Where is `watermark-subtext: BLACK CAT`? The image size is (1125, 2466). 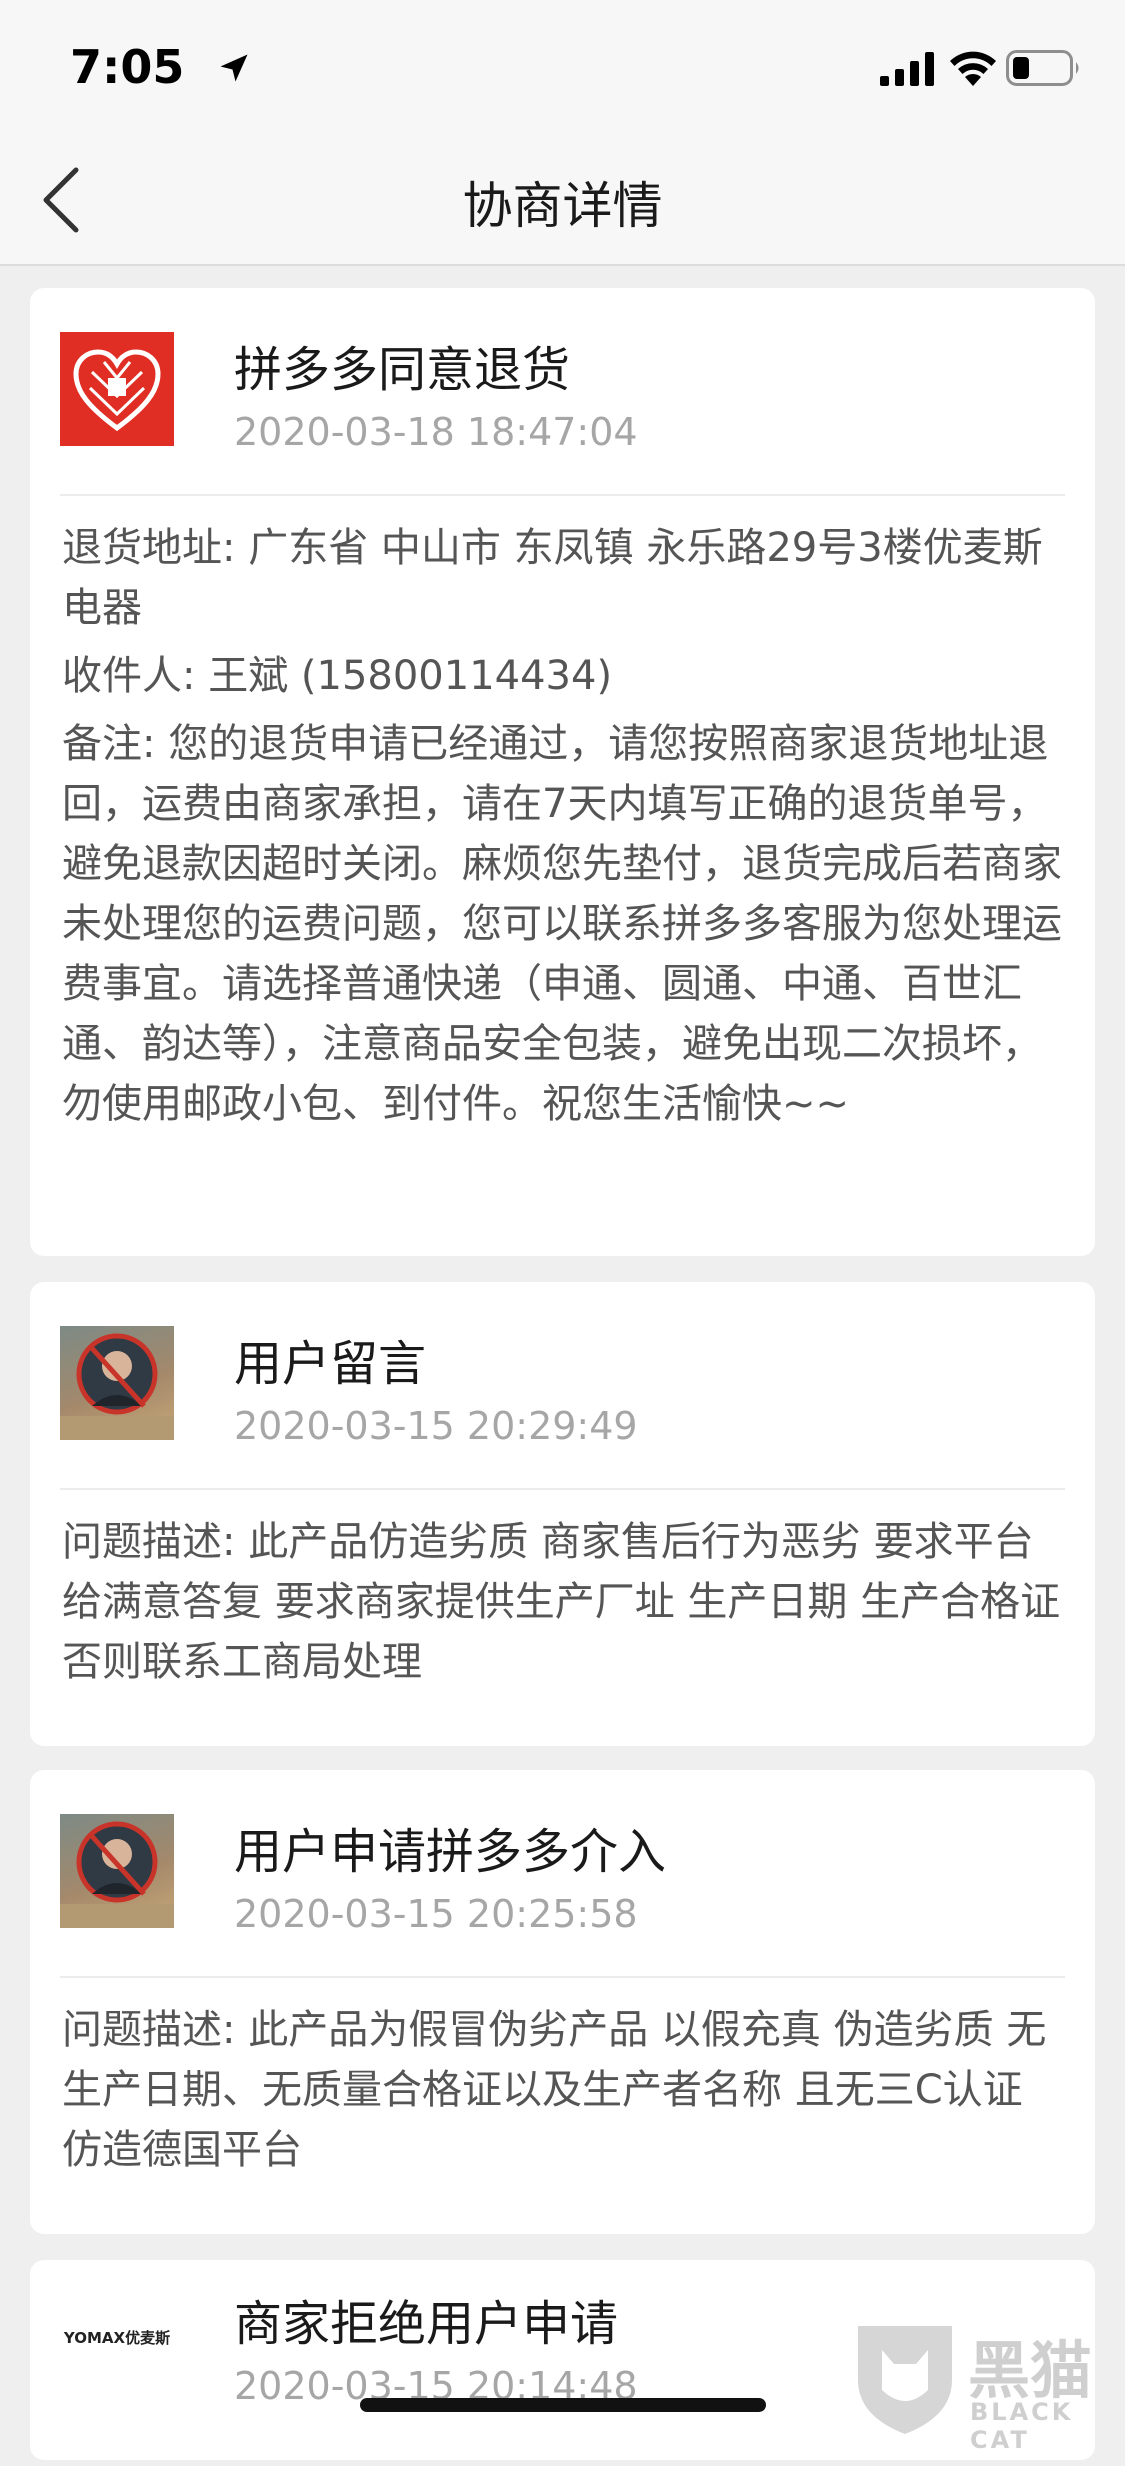
watermark-subtext: BLACK CAT is located at coordinates (1022, 2426).